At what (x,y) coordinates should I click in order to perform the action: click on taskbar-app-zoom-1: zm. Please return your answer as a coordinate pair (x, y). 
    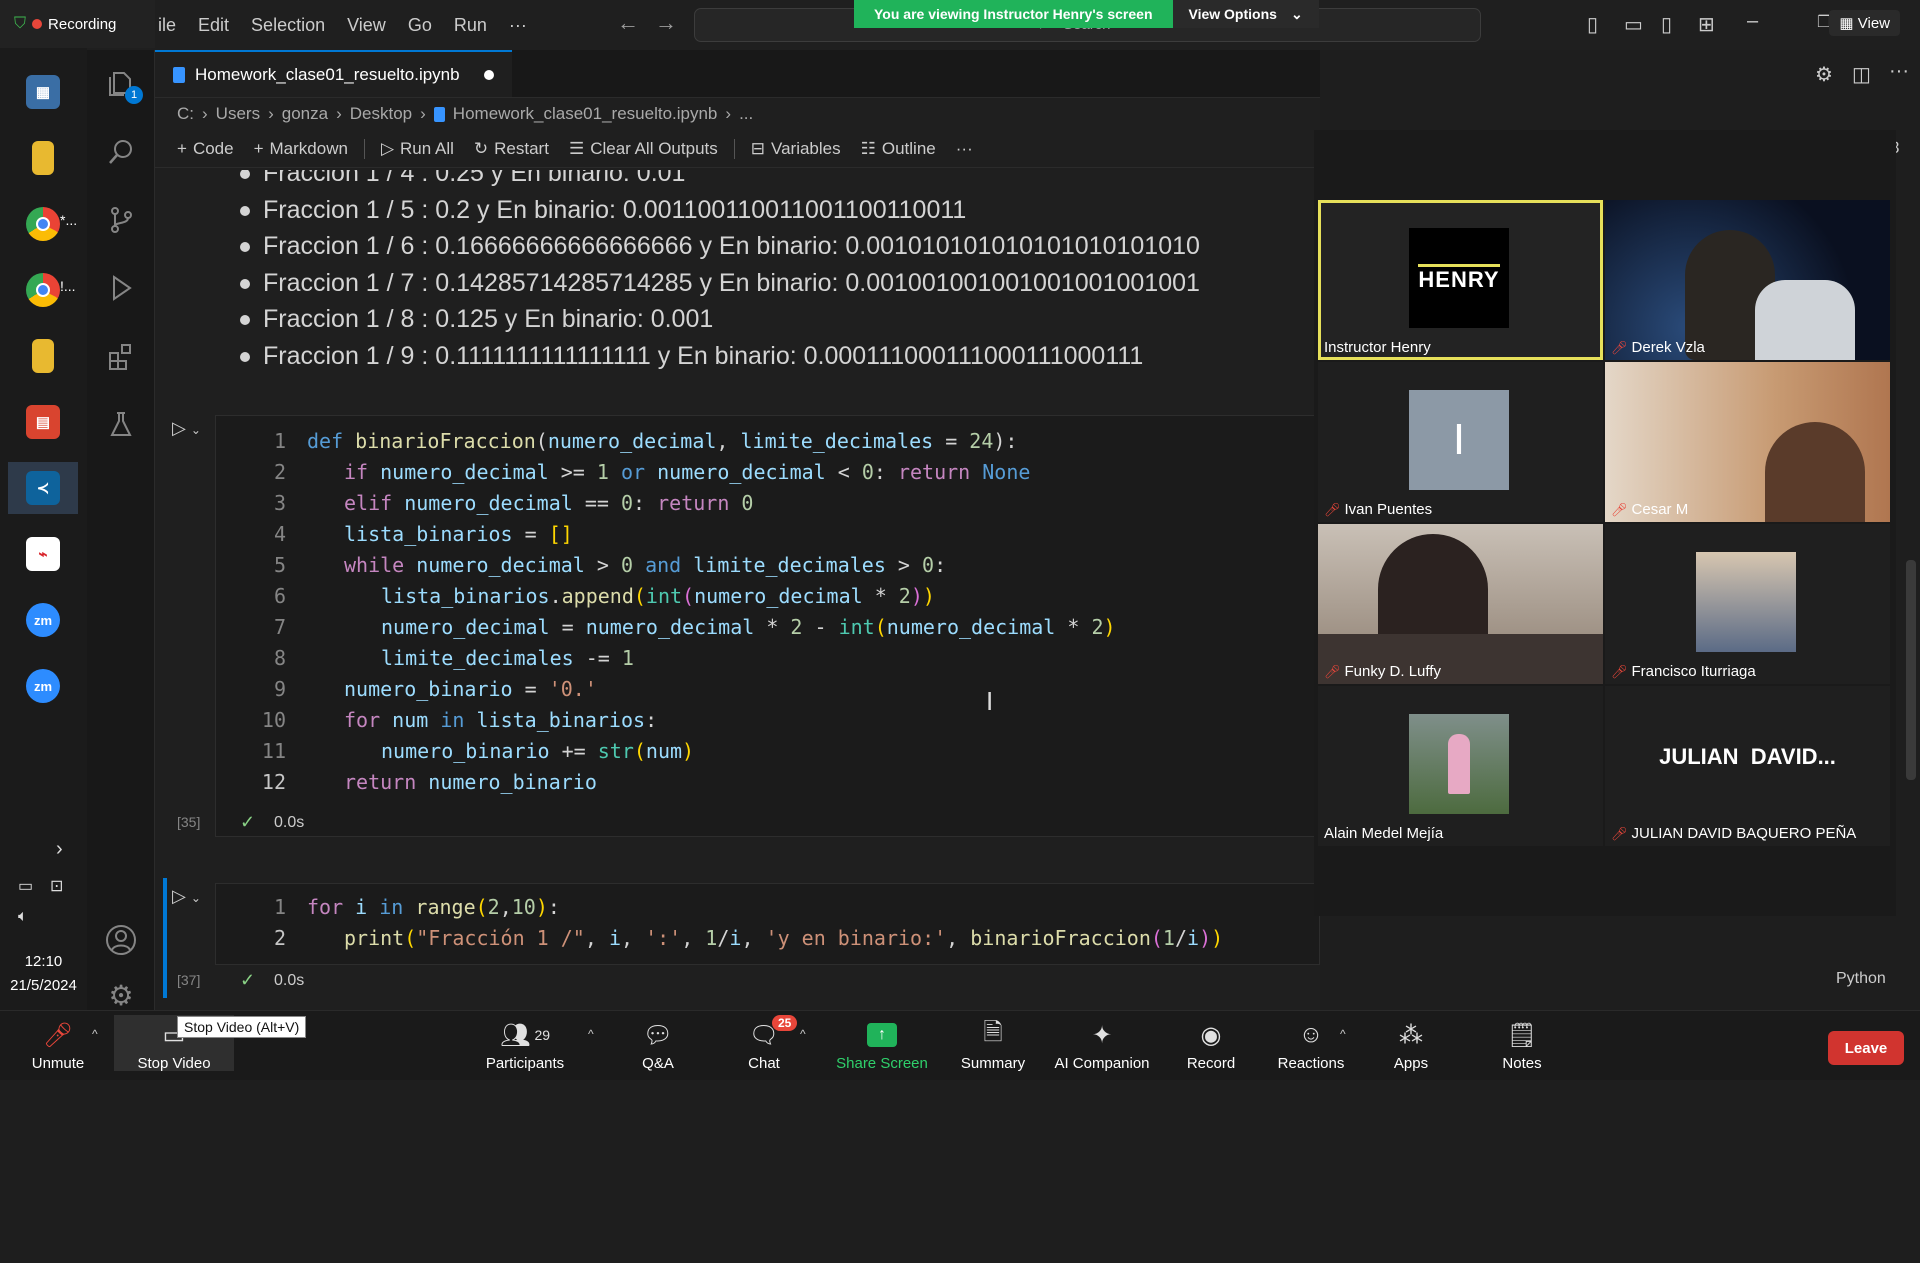
    Looking at the image, I should click on (43, 620).